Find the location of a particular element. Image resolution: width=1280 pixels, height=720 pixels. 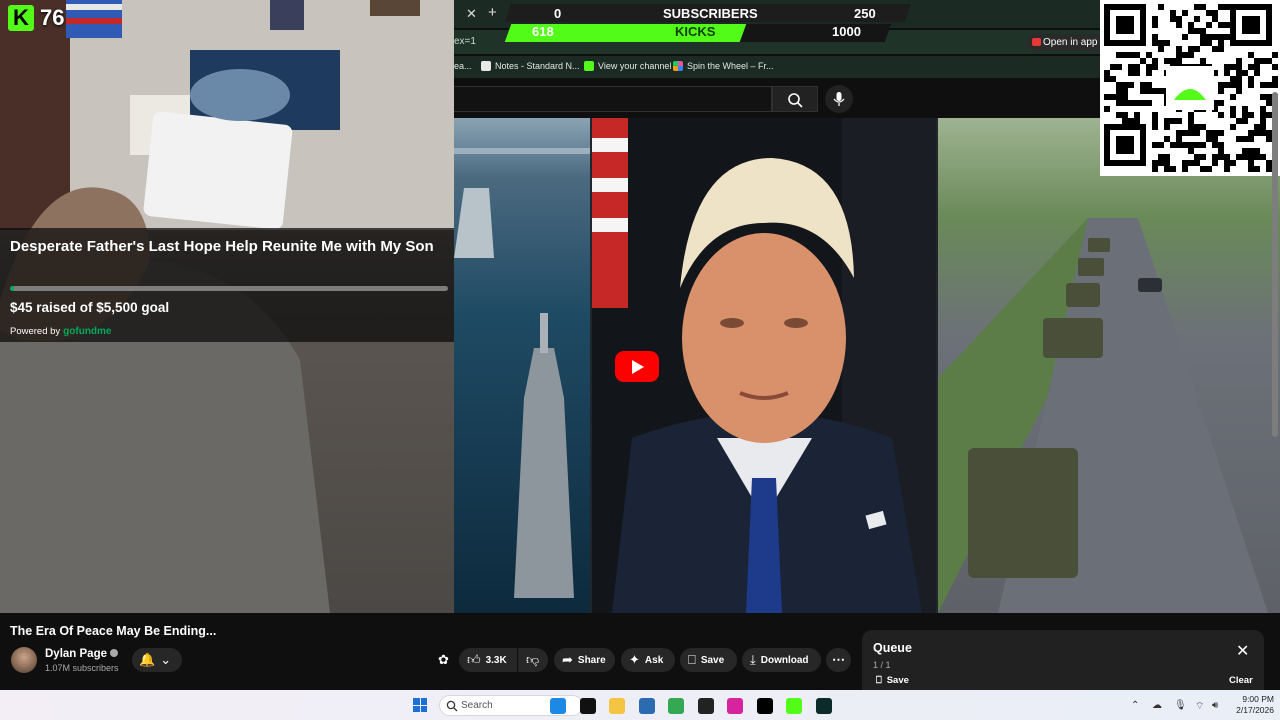

new-tab-icon: + is located at coordinates (492, 12).